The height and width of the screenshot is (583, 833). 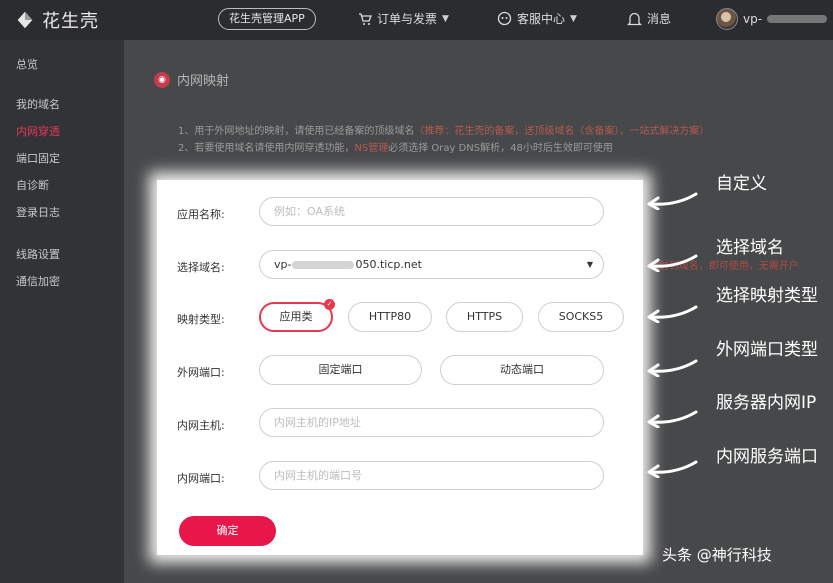 I want to click on submit-button: 确定, so click(x=227, y=531).